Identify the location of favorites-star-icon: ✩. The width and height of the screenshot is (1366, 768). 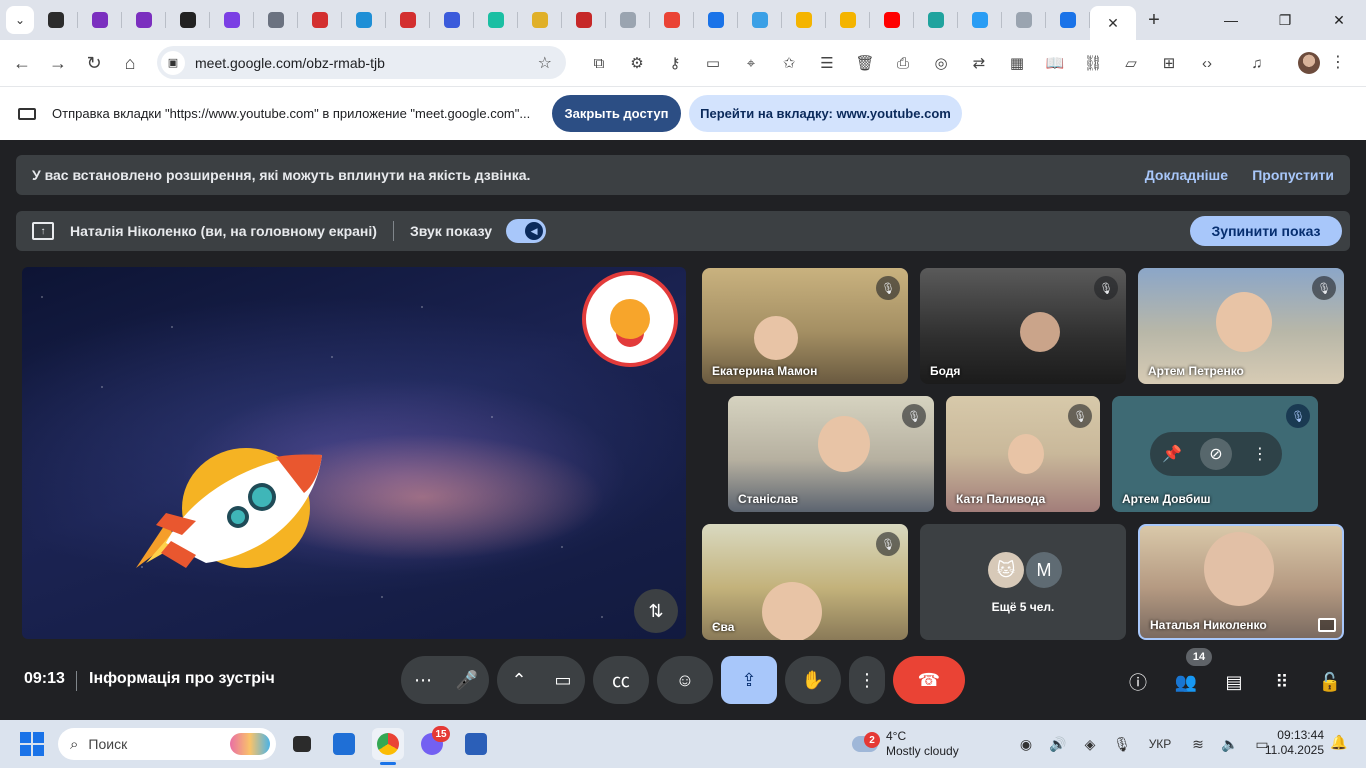
(789, 63).